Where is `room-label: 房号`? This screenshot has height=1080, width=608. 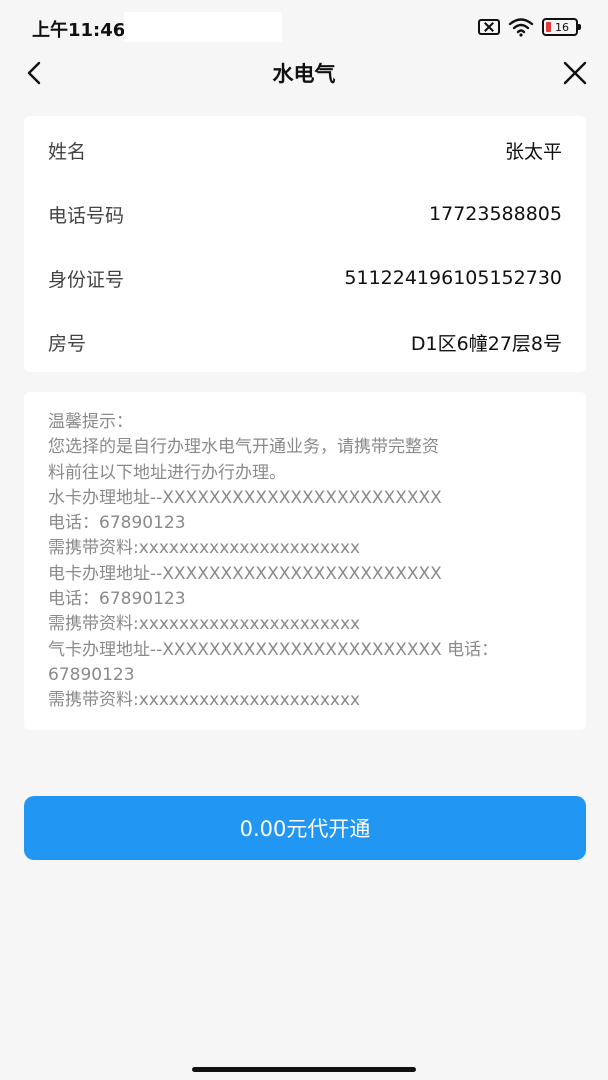
room-label: 房号 is located at coordinates (67, 343).